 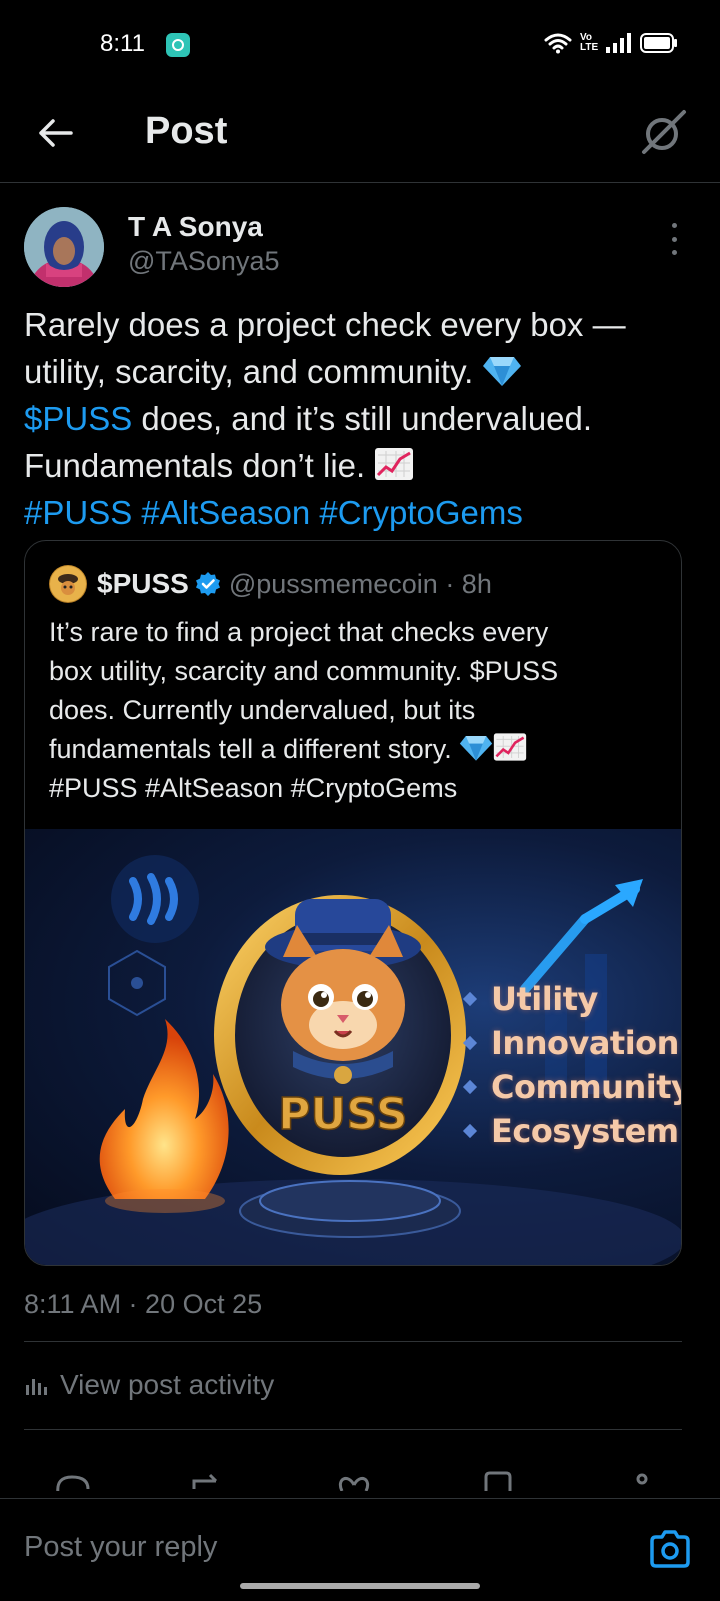 I want to click on feature-item: Innovation, so click(x=571, y=1043).